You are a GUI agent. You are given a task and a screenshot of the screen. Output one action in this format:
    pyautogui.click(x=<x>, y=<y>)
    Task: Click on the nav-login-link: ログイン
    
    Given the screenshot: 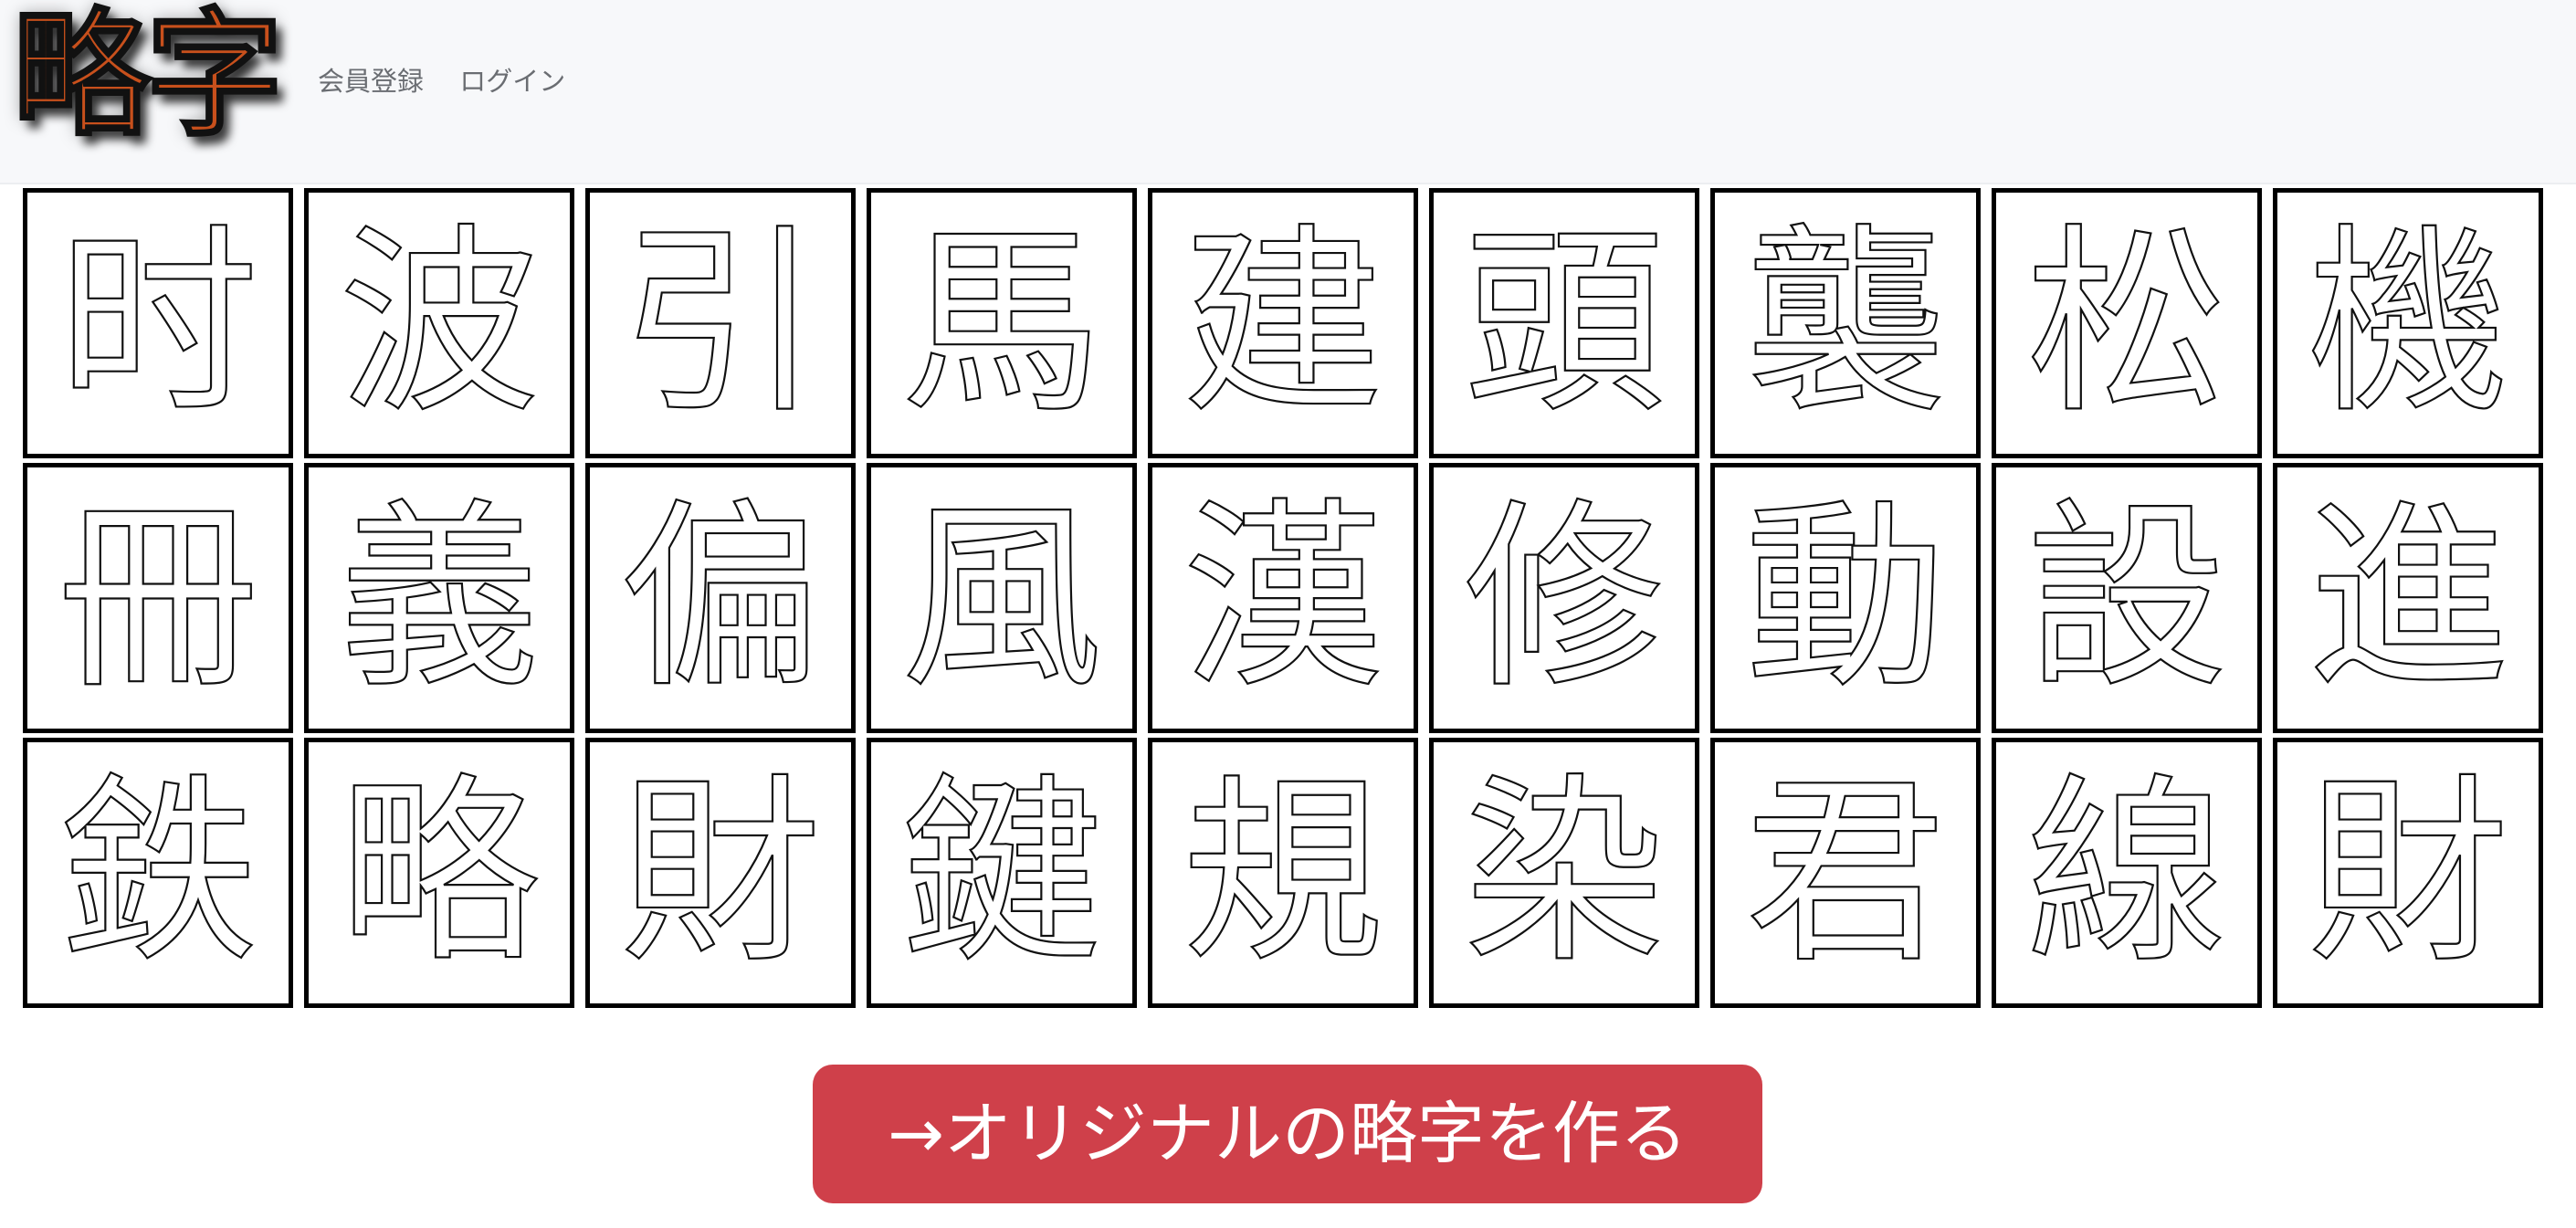 What is the action you would take?
    pyautogui.click(x=512, y=81)
    